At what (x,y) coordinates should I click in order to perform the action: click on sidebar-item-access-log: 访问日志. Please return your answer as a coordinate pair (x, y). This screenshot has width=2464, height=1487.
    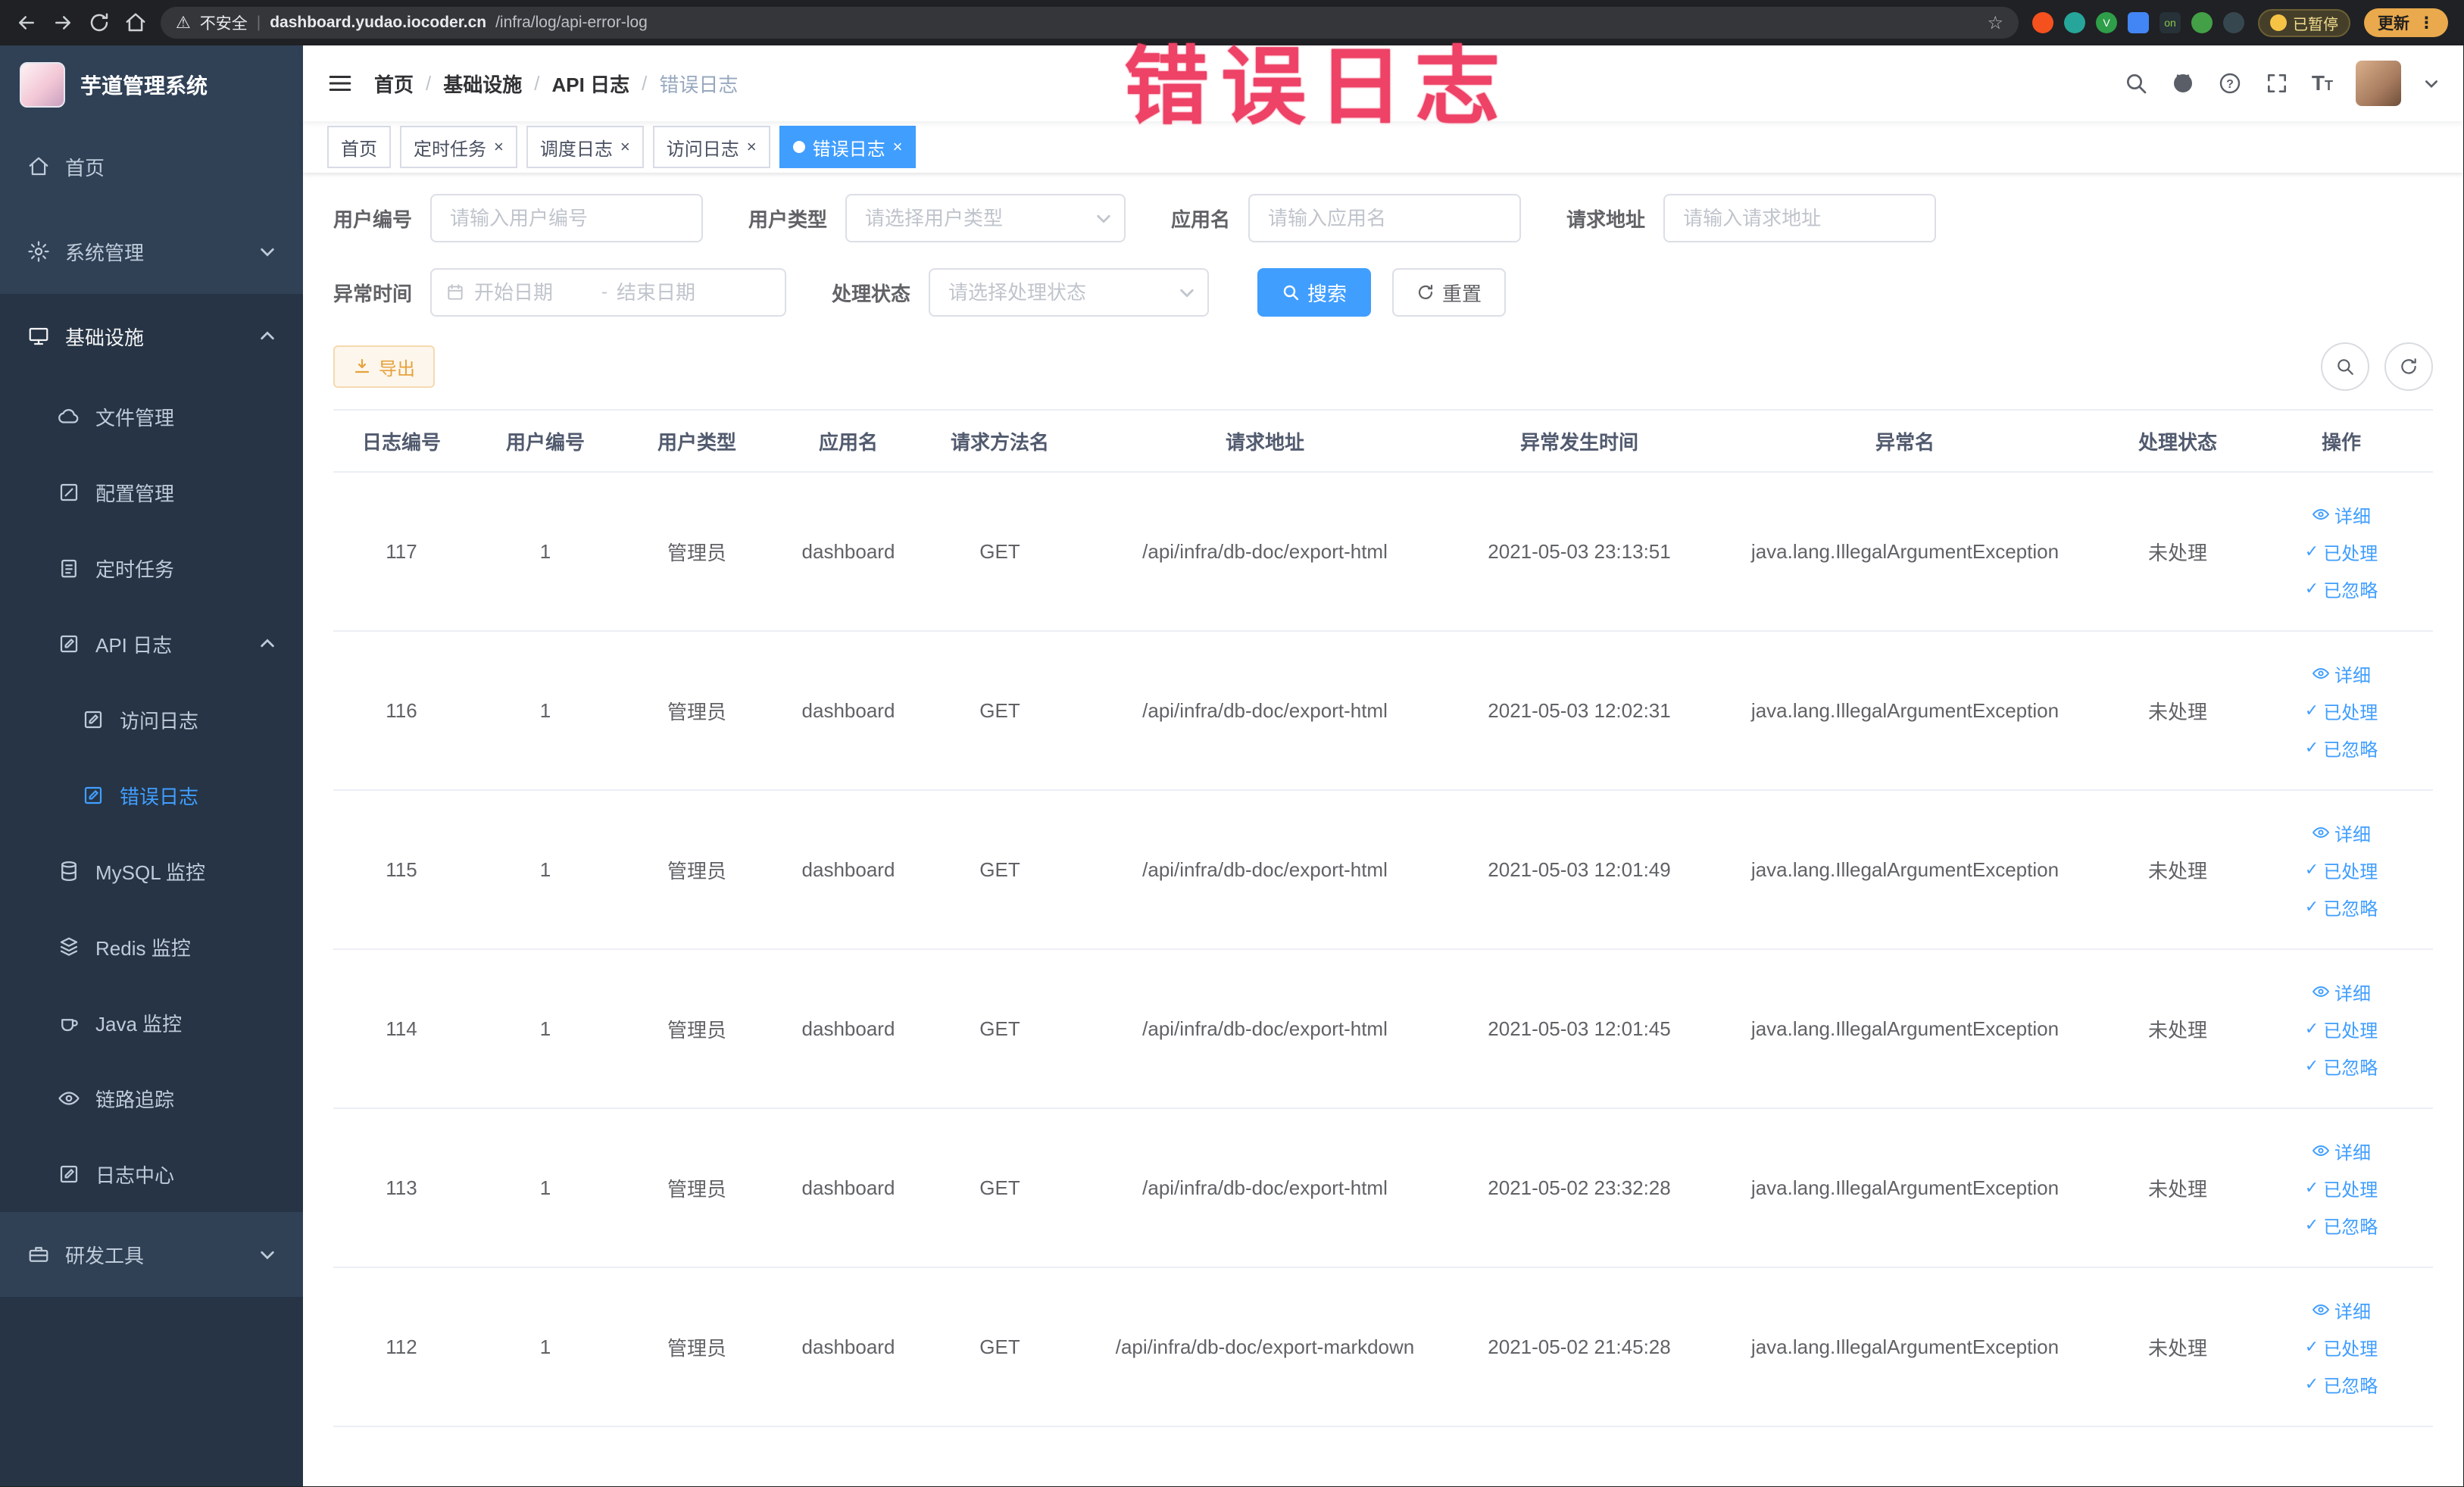
    Looking at the image, I should click on (151, 720).